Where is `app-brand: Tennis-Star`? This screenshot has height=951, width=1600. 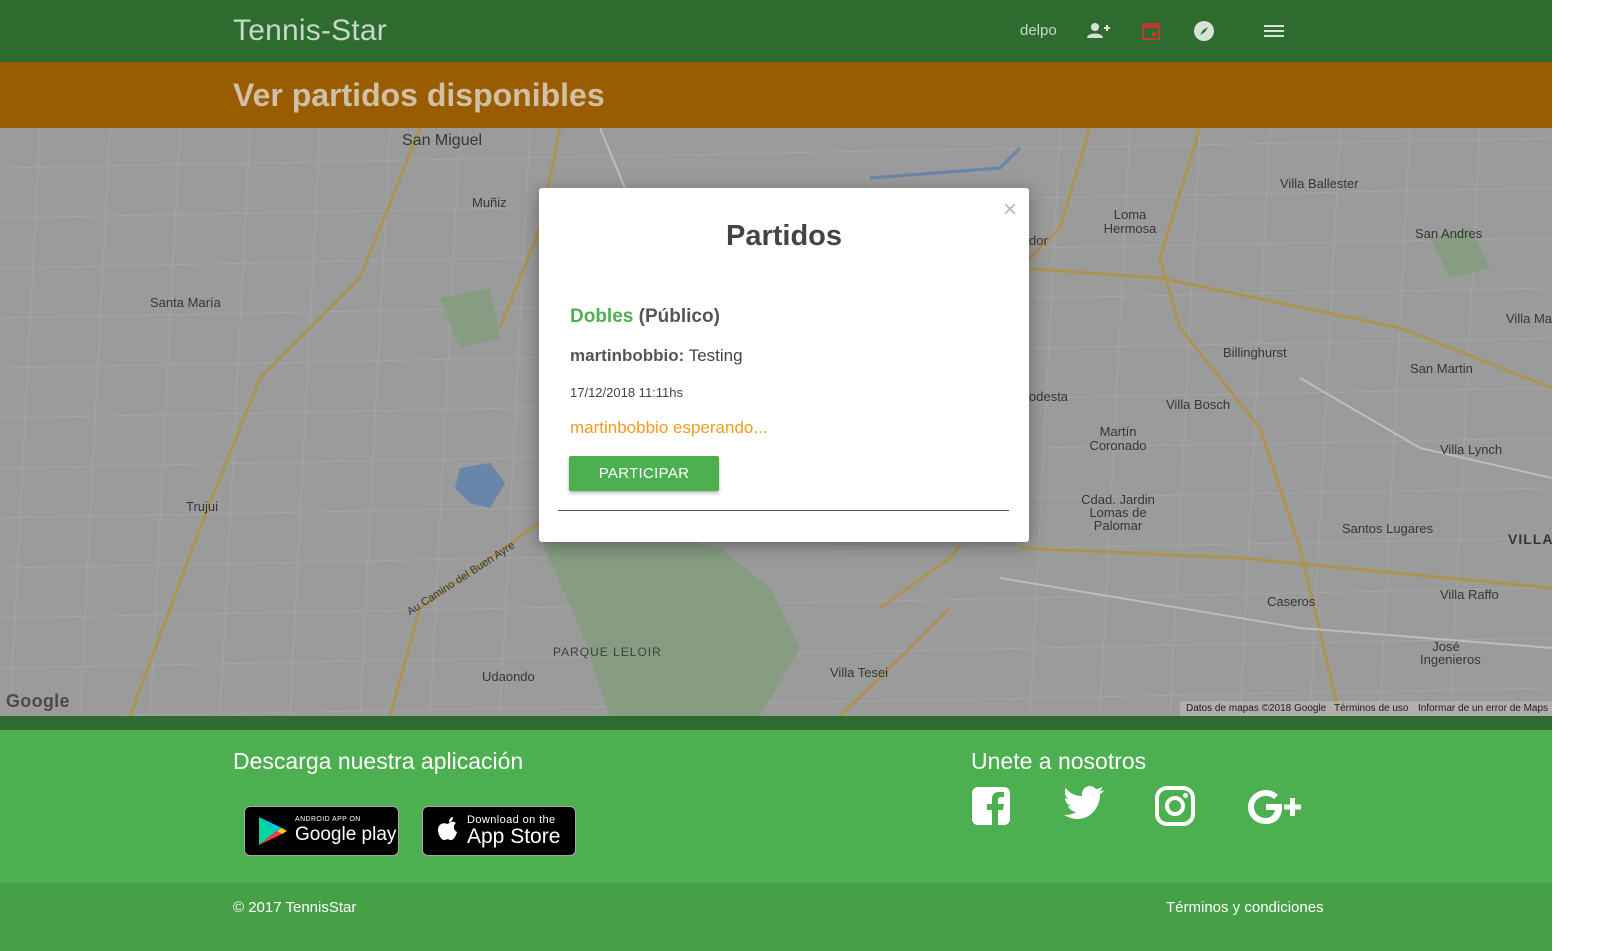 app-brand: Tennis-Star is located at coordinates (310, 31).